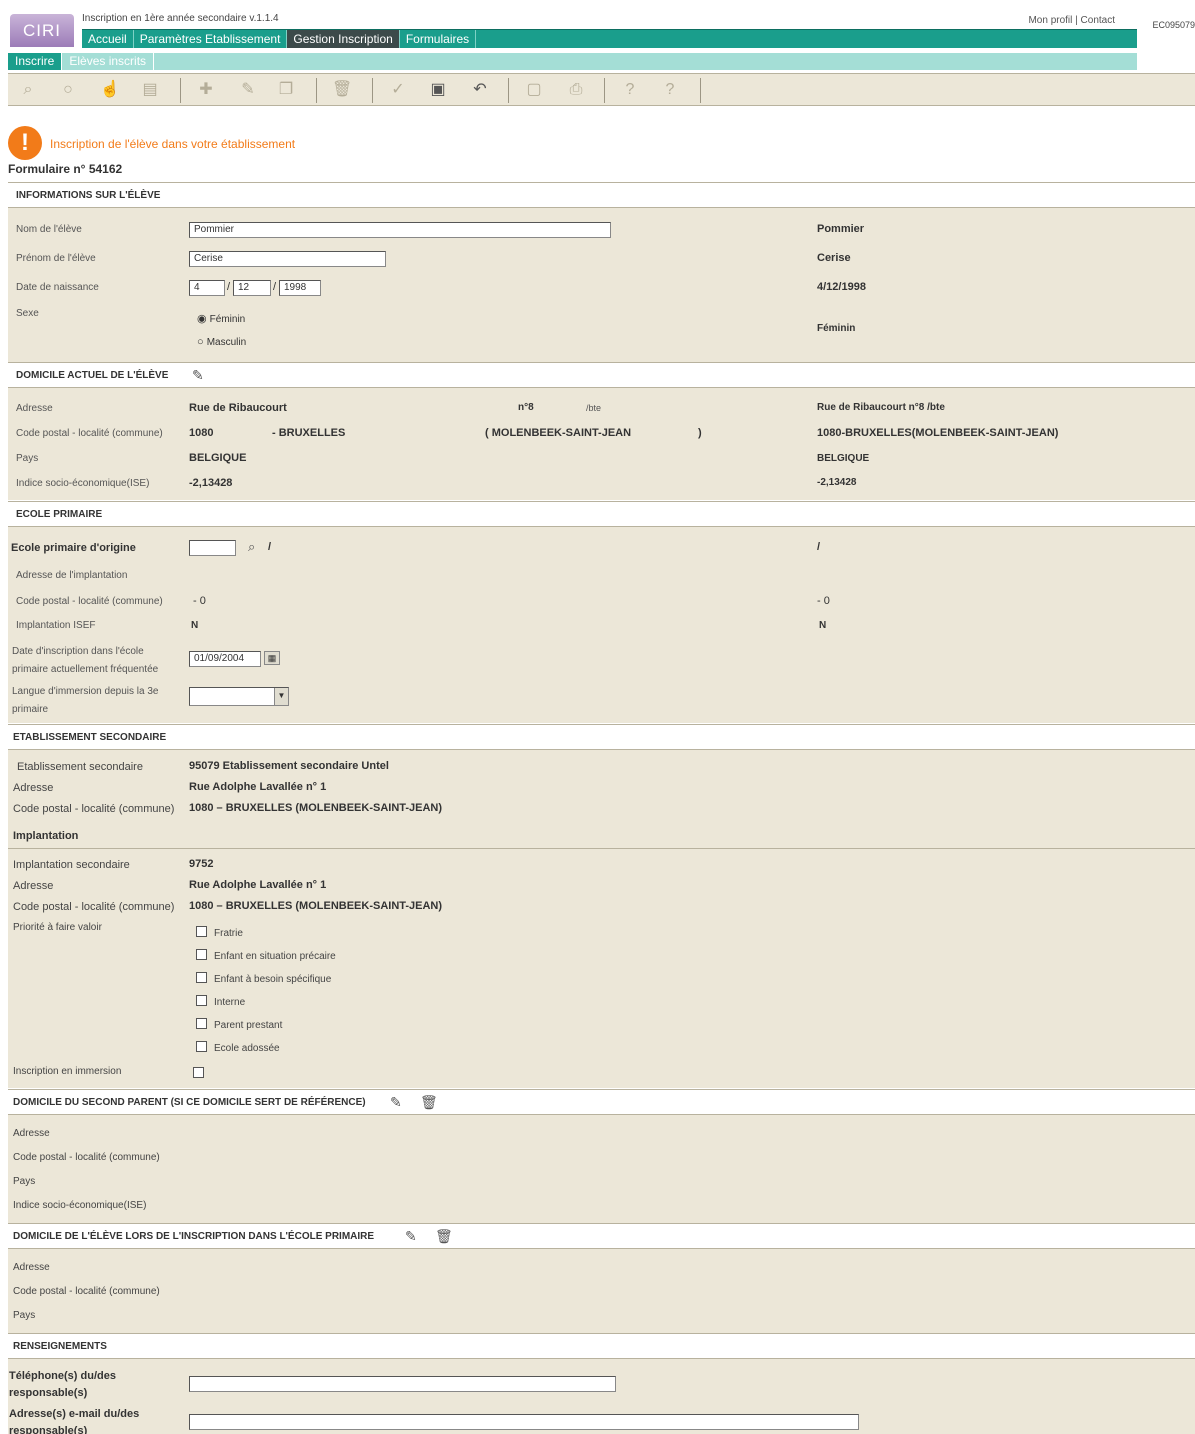 The width and height of the screenshot is (1195, 1434). What do you see at coordinates (221, 342) in the screenshot?
I see `radio-masculin: ○ Masculin` at bounding box center [221, 342].